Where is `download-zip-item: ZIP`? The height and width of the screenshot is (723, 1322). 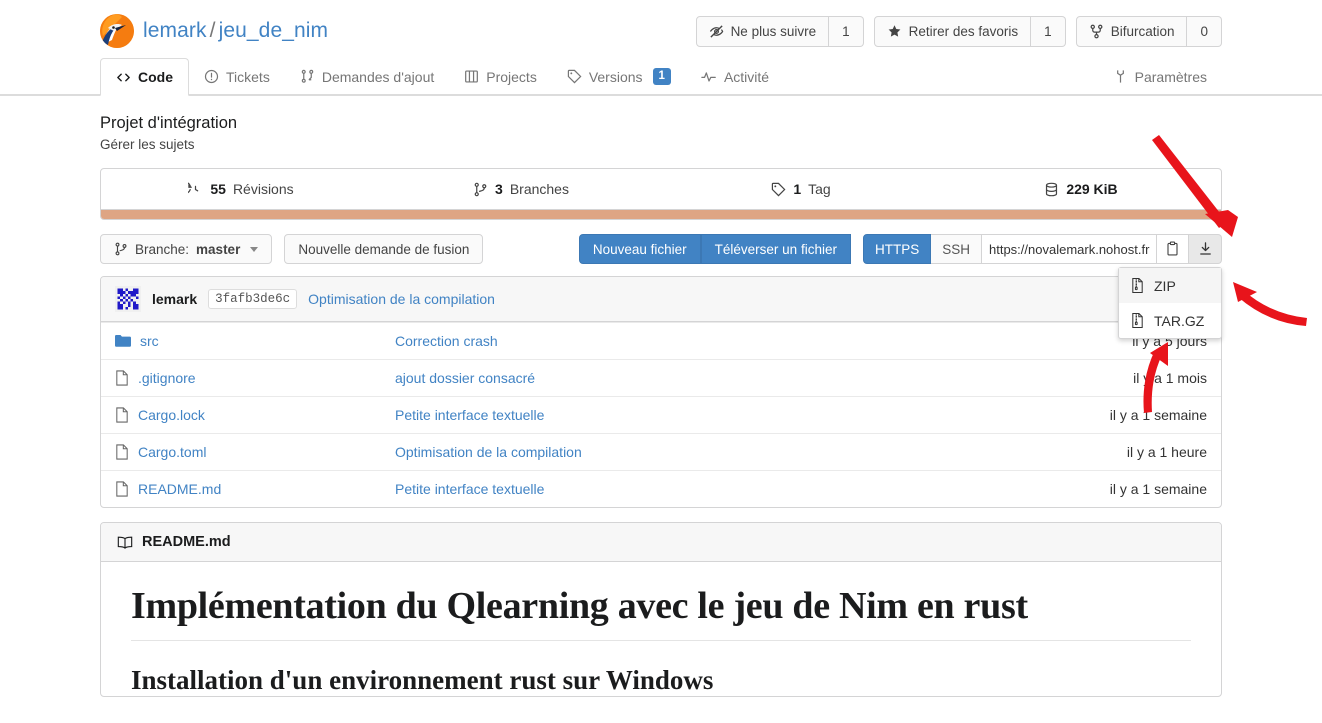 download-zip-item: ZIP is located at coordinates (1170, 285).